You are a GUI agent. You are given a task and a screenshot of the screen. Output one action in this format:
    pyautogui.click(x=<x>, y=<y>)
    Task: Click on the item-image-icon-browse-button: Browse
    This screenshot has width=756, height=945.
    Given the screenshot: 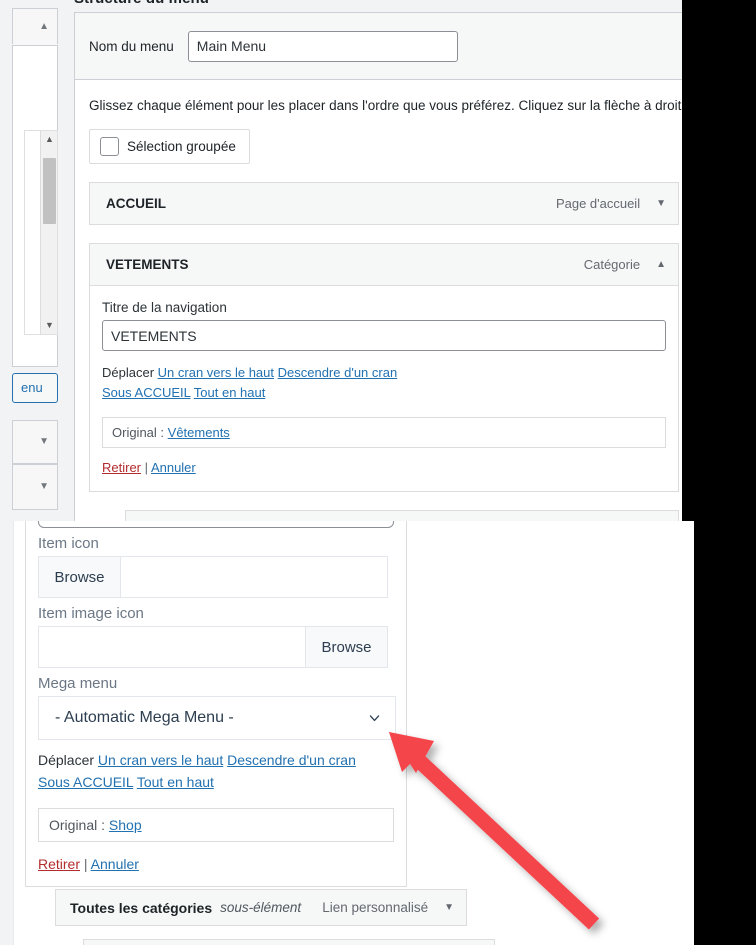 What is the action you would take?
    pyautogui.click(x=346, y=647)
    